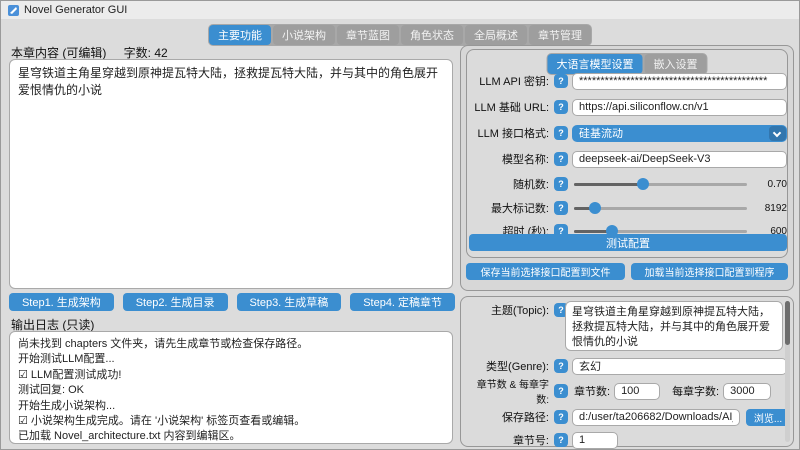 This screenshot has height=450, width=800. I want to click on temperature-label: 随机数:, so click(530, 185).